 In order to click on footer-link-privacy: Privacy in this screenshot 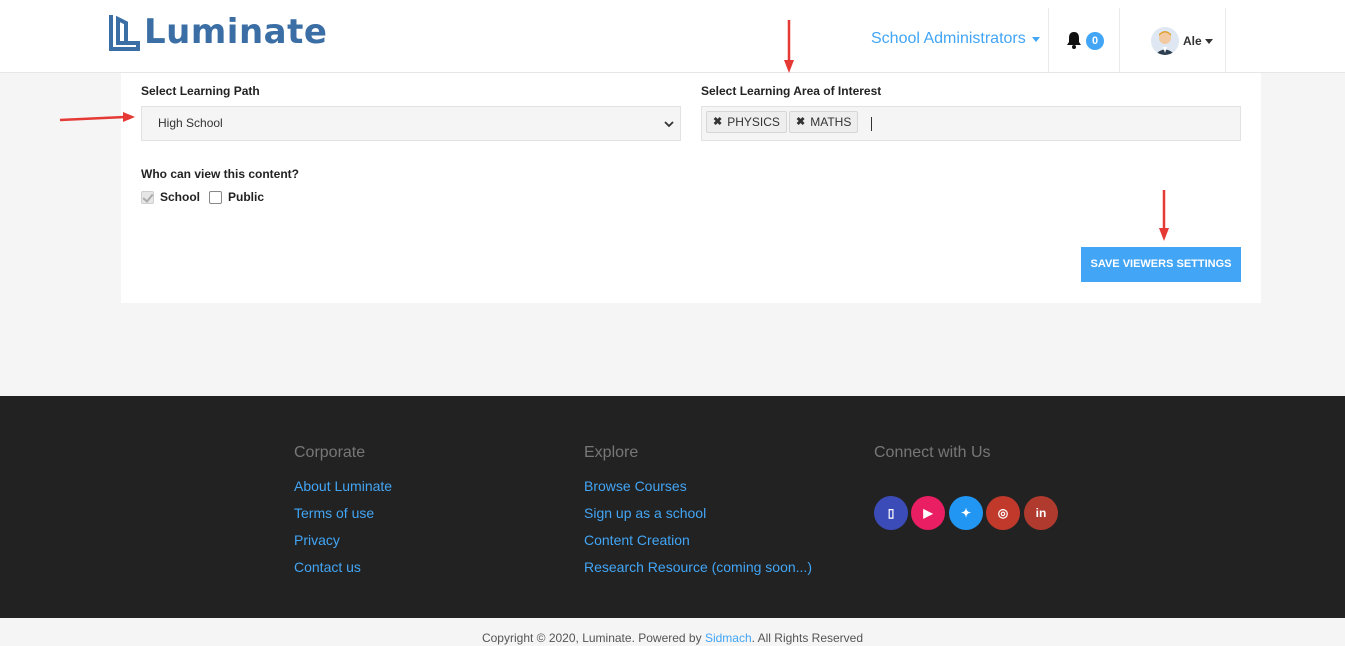, I will do `click(317, 540)`.